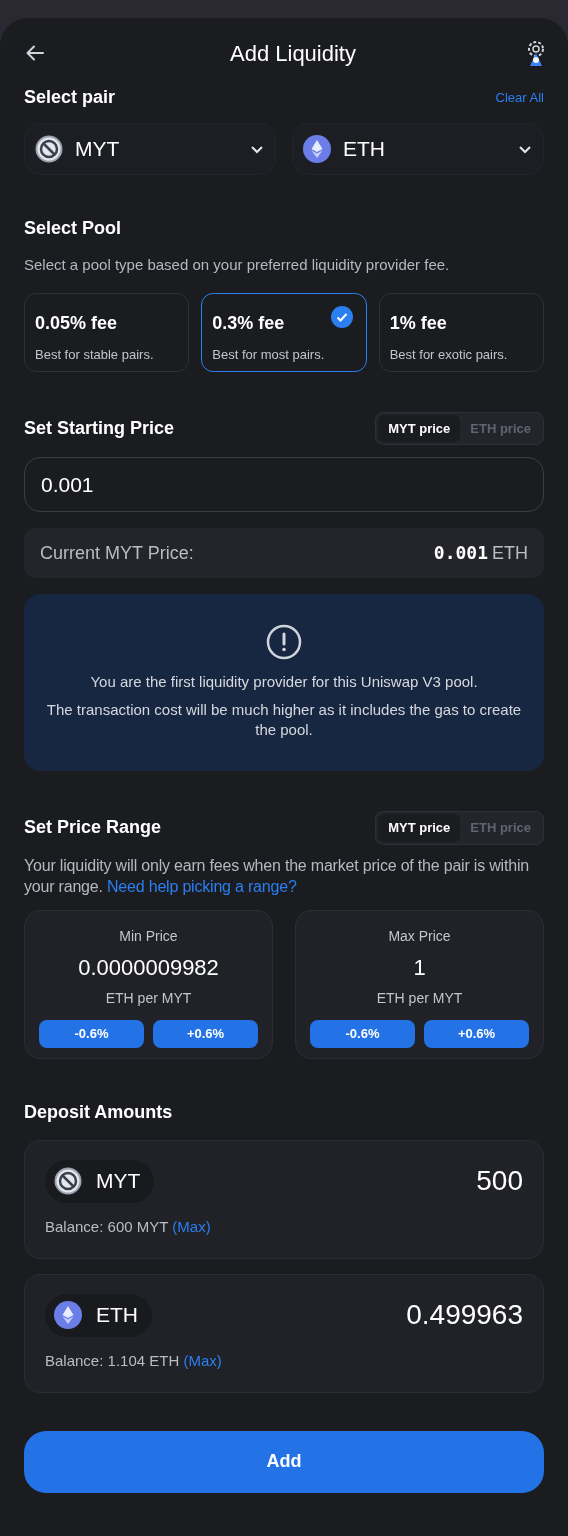 This screenshot has height=1536, width=568. Describe the element at coordinates (148, 967) in the screenshot. I see `bound-value: 0.0000009982` at that location.